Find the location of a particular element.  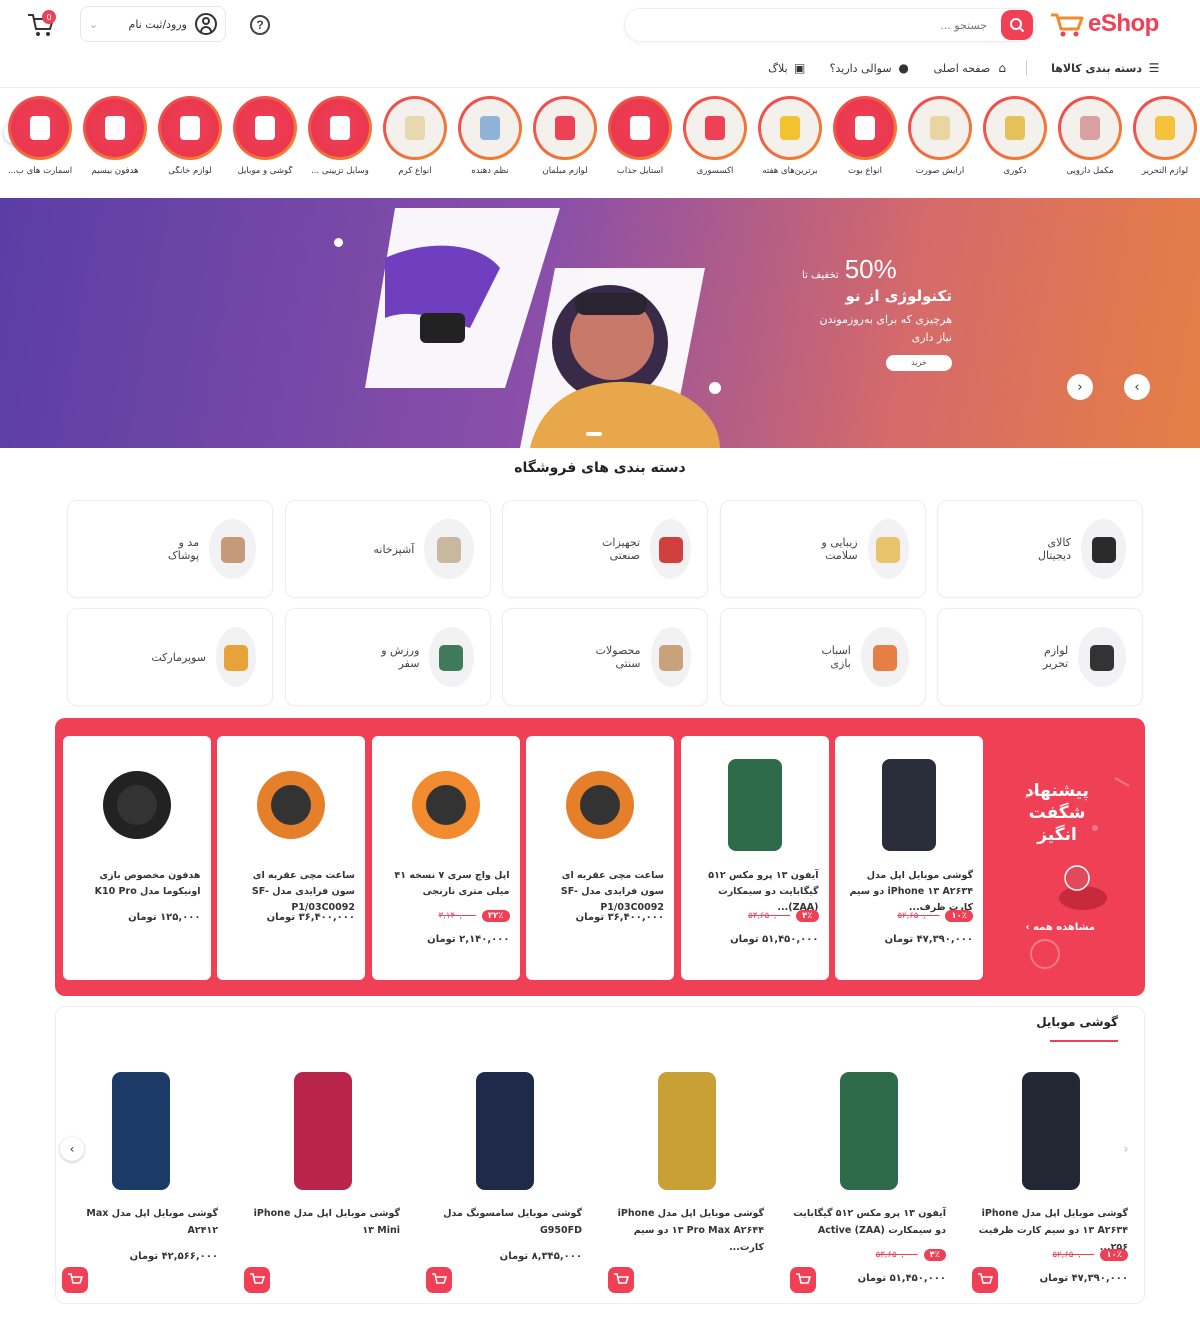

story-label: لوازم خانگی is located at coordinates (190, 171).